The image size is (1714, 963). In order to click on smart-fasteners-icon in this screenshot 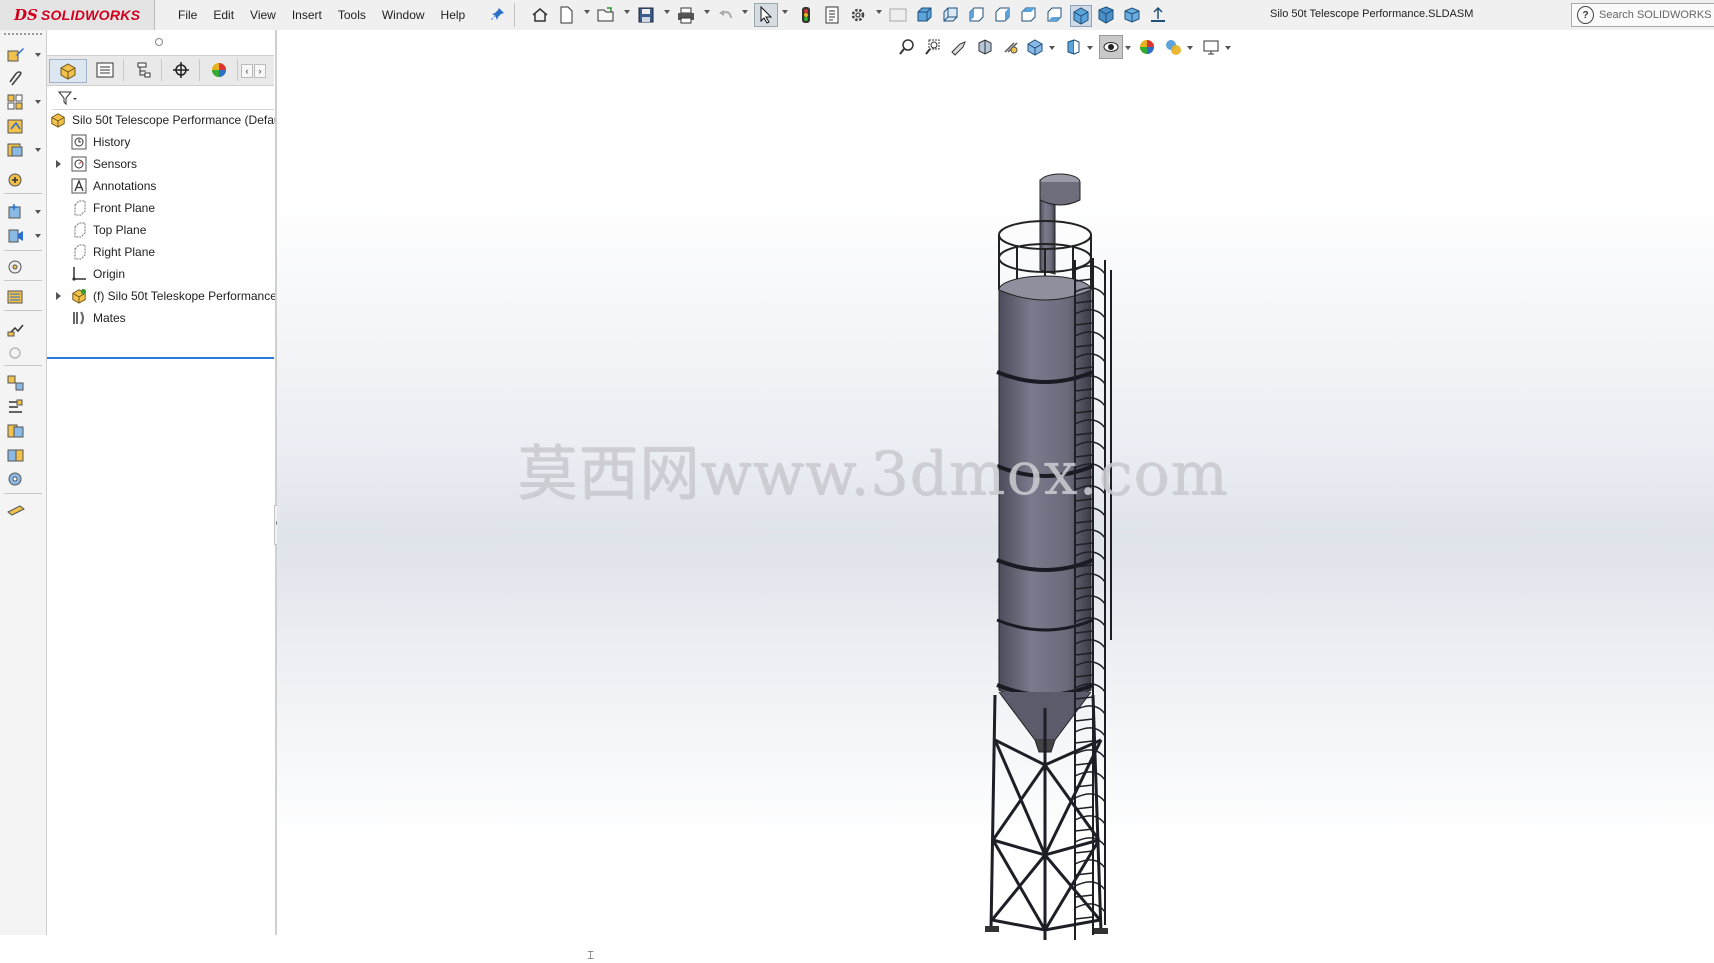, I will do `click(16, 180)`.